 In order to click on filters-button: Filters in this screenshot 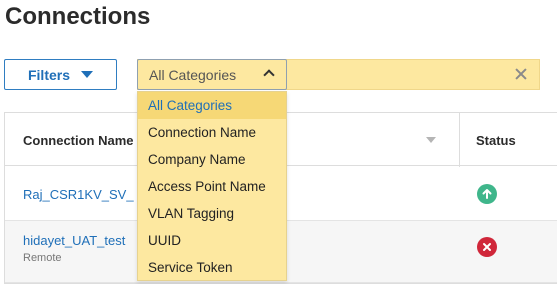, I will do `click(60, 74)`.